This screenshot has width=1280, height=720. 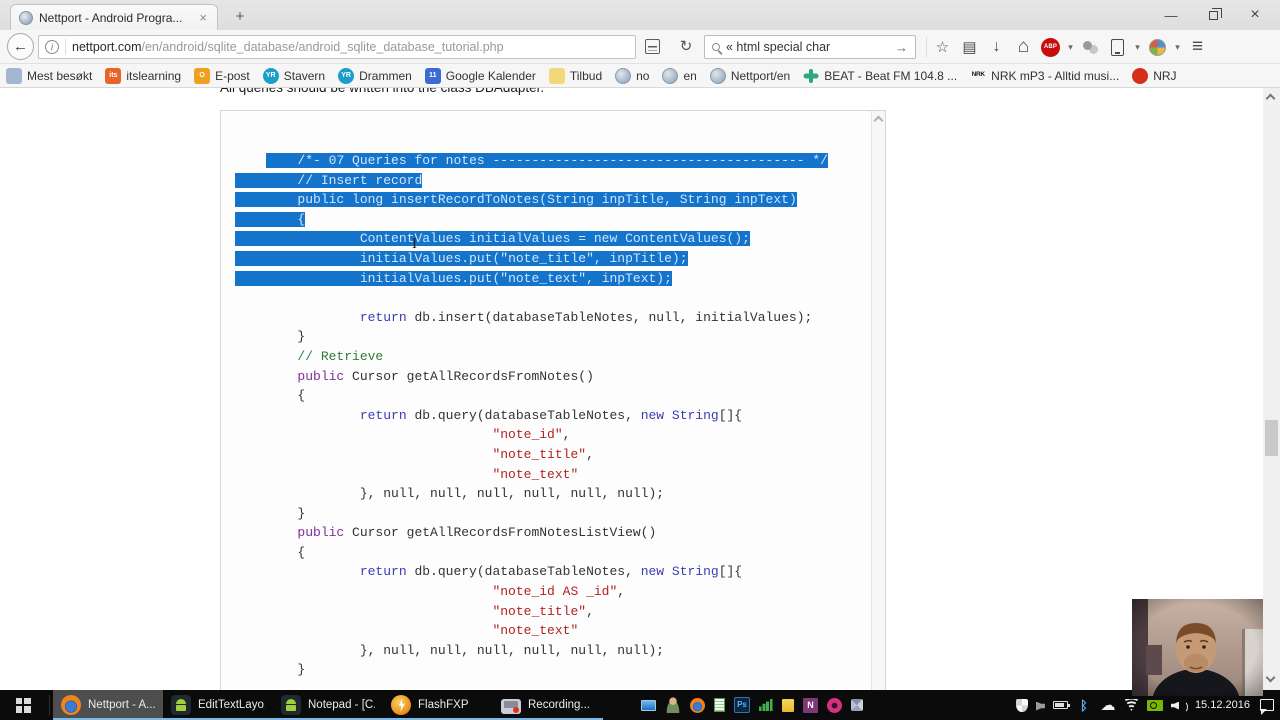 What do you see at coordinates (1108, 705) in the screenshot?
I see `onedrive-cloud-icon: ☁` at bounding box center [1108, 705].